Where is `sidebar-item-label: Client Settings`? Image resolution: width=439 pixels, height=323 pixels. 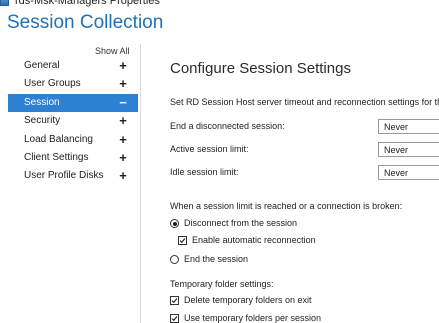
sidebar-item-label: Client Settings is located at coordinates (56, 157).